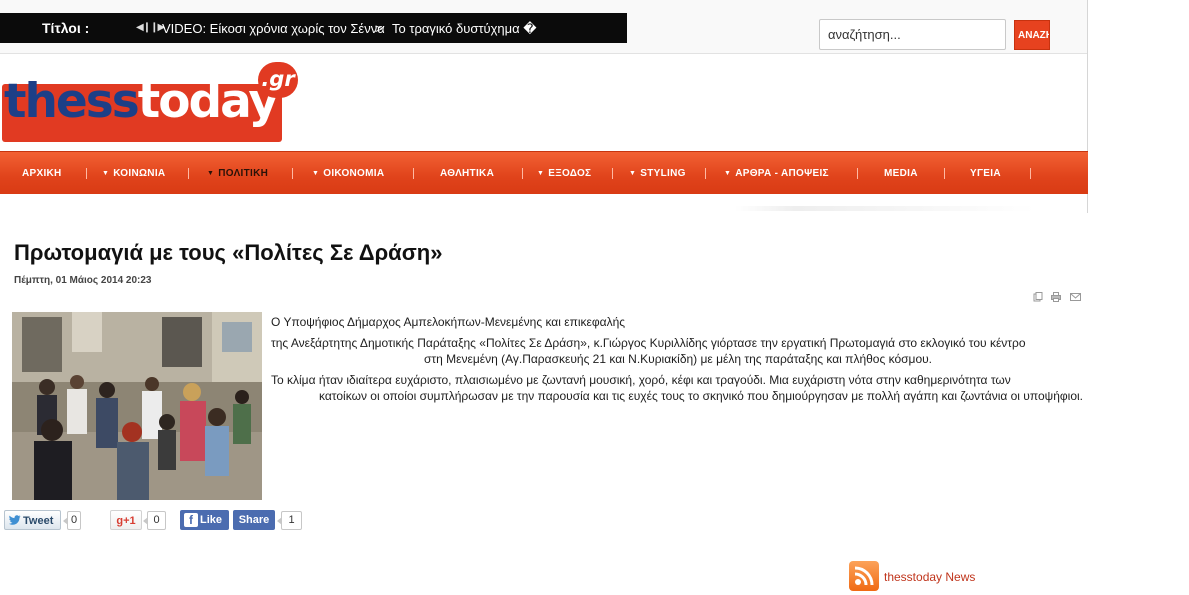  Describe the element at coordinates (154, 520) in the screenshot. I see `gplus-count: 0` at that location.